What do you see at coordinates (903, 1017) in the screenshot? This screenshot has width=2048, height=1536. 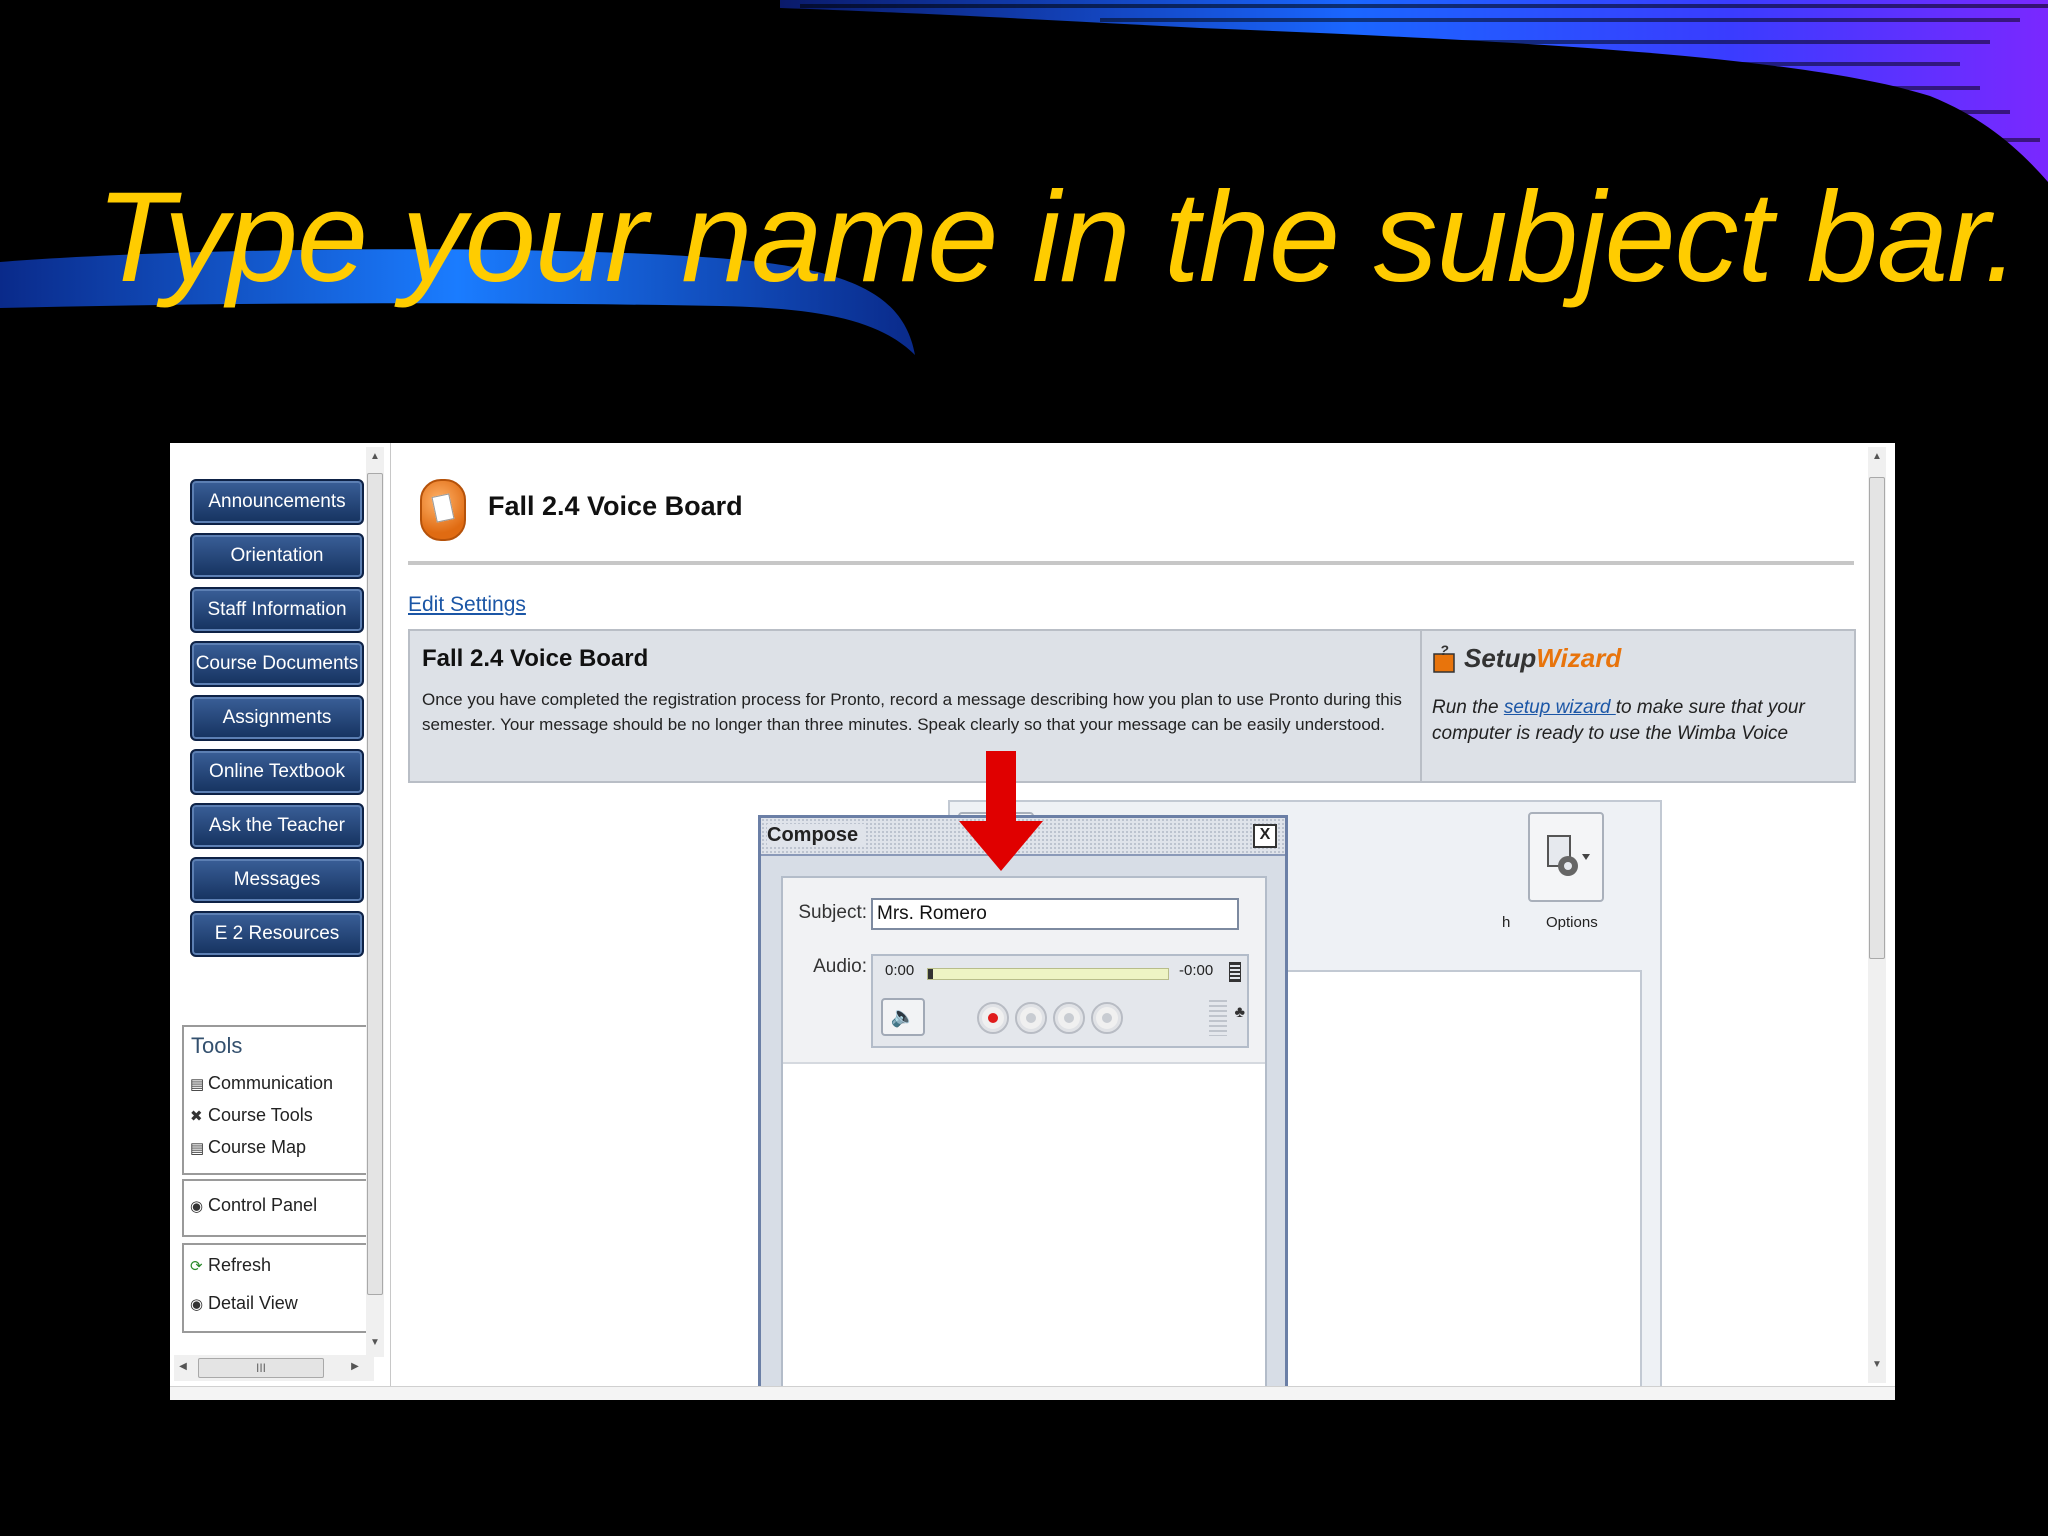 I see `volume-icon: 🔈` at bounding box center [903, 1017].